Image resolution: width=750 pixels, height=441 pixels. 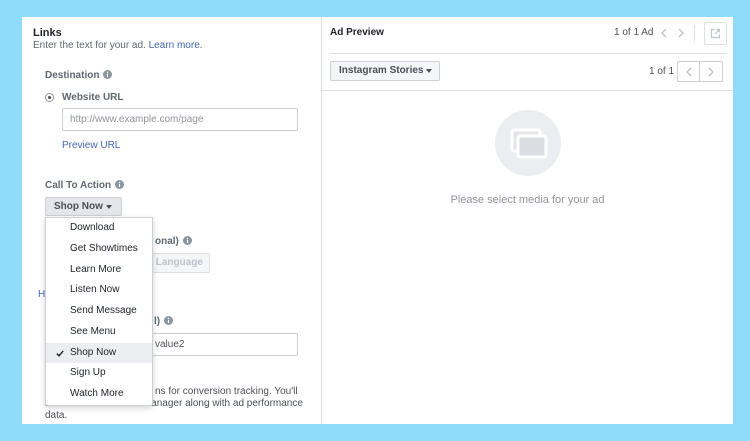 I want to click on destination-label-row: Destination, so click(x=79, y=76).